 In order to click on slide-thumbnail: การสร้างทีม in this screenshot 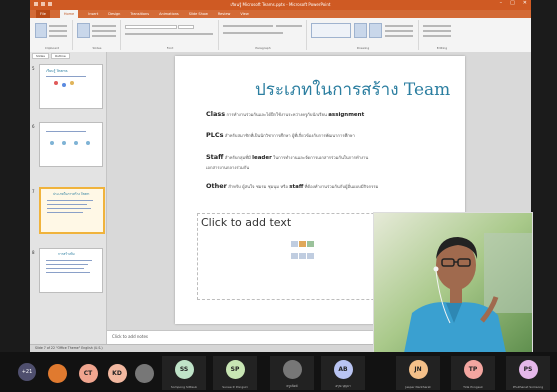, I will do `click(71, 270)`.